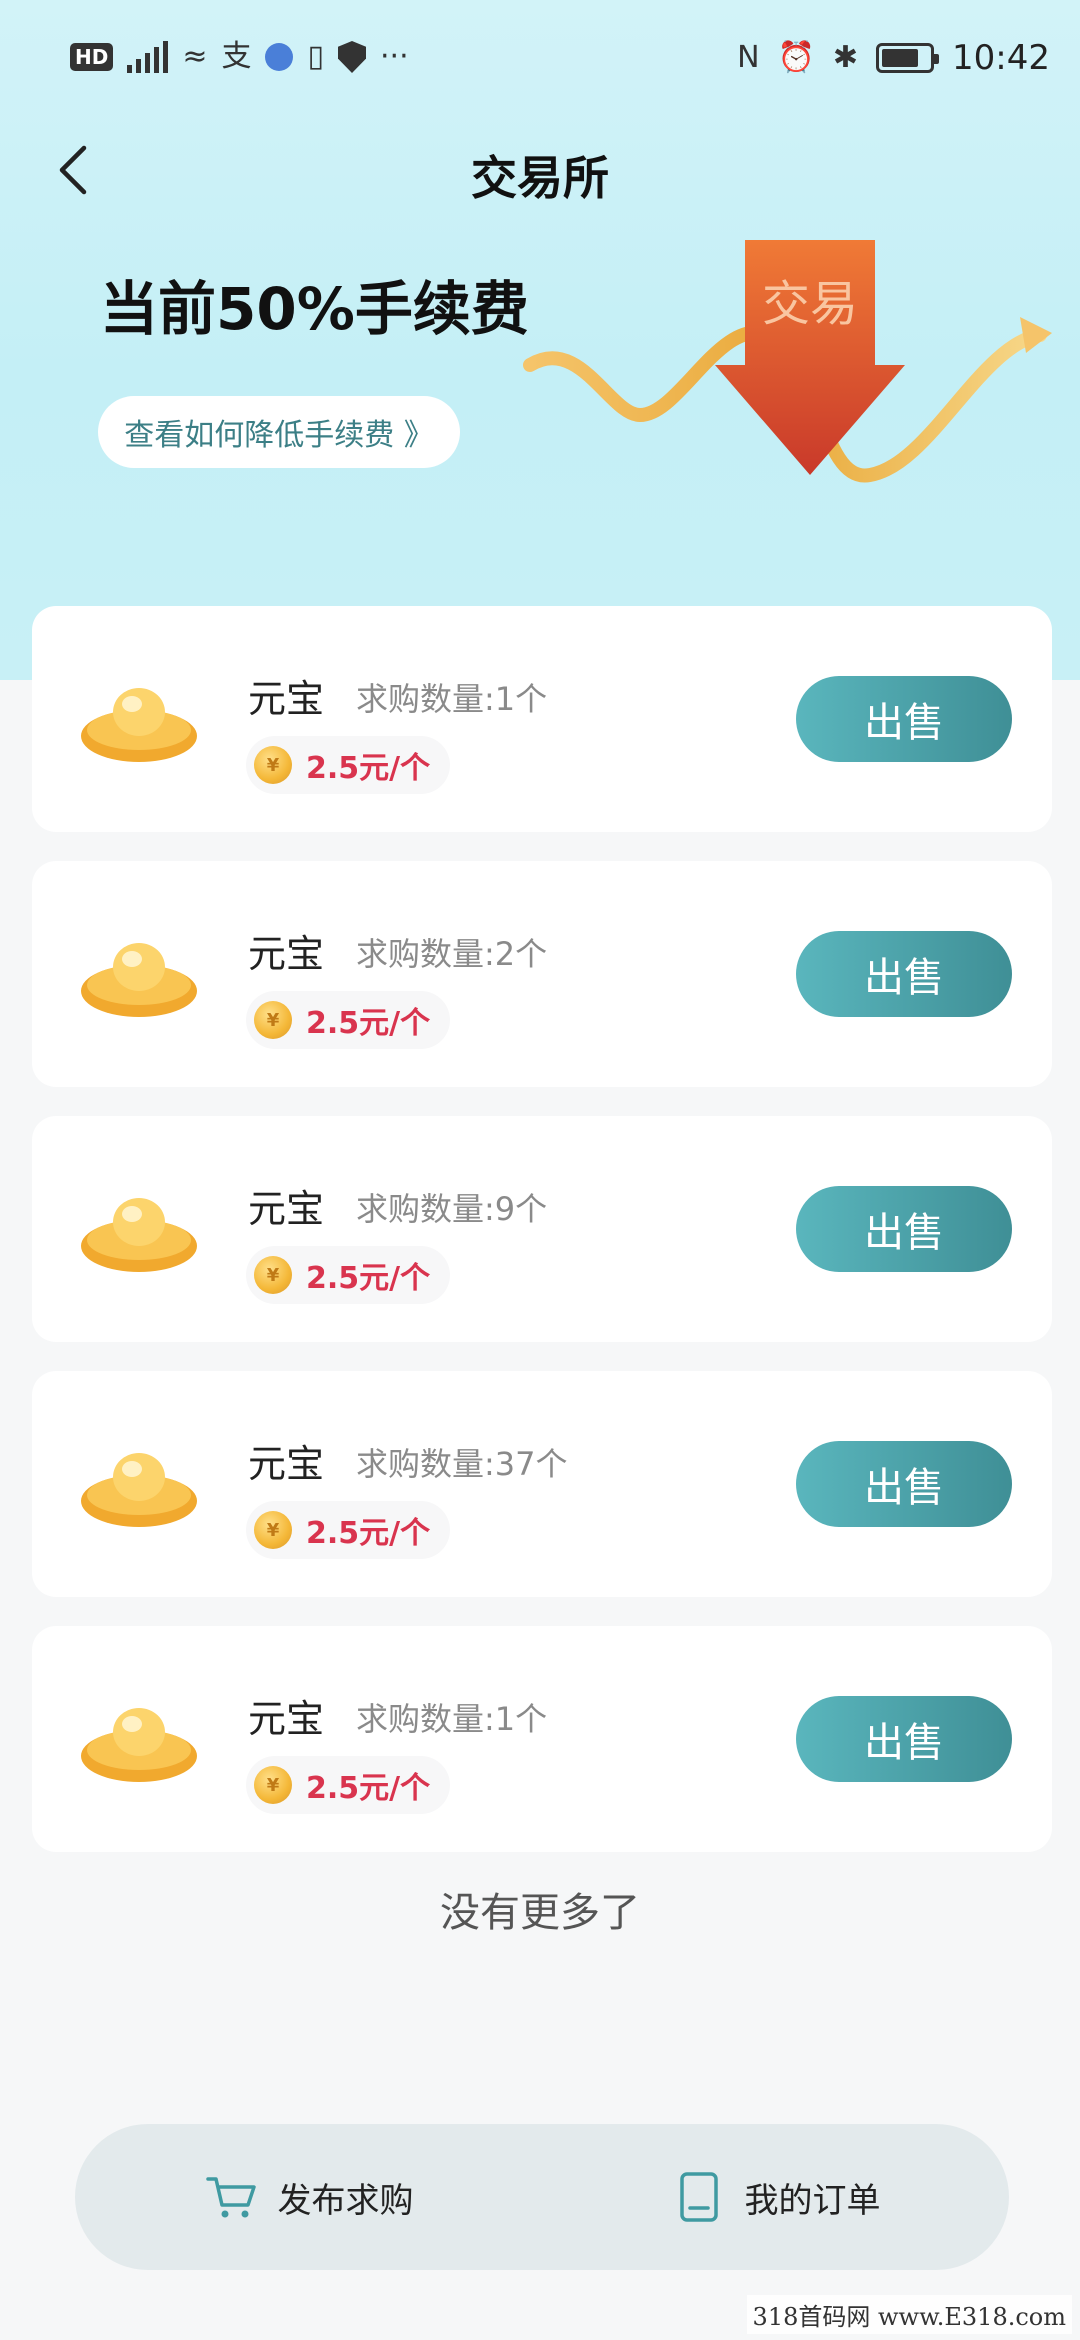 The height and width of the screenshot is (2340, 1080). What do you see at coordinates (314, 309) in the screenshot?
I see `fee-title: 当前50%手续费` at bounding box center [314, 309].